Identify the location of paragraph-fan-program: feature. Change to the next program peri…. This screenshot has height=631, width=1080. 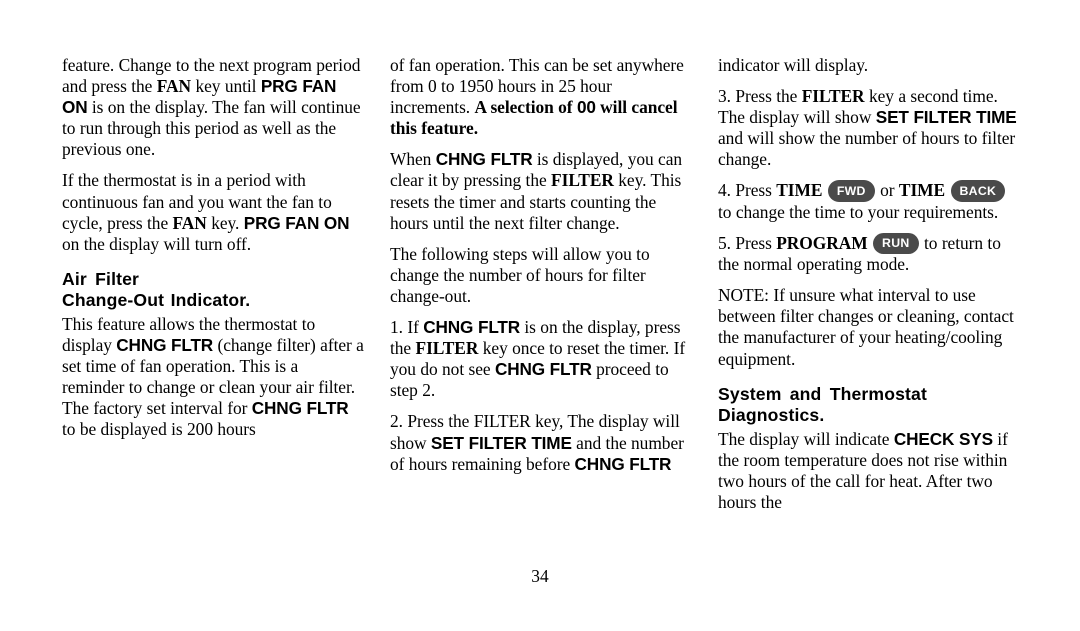
(213, 107).